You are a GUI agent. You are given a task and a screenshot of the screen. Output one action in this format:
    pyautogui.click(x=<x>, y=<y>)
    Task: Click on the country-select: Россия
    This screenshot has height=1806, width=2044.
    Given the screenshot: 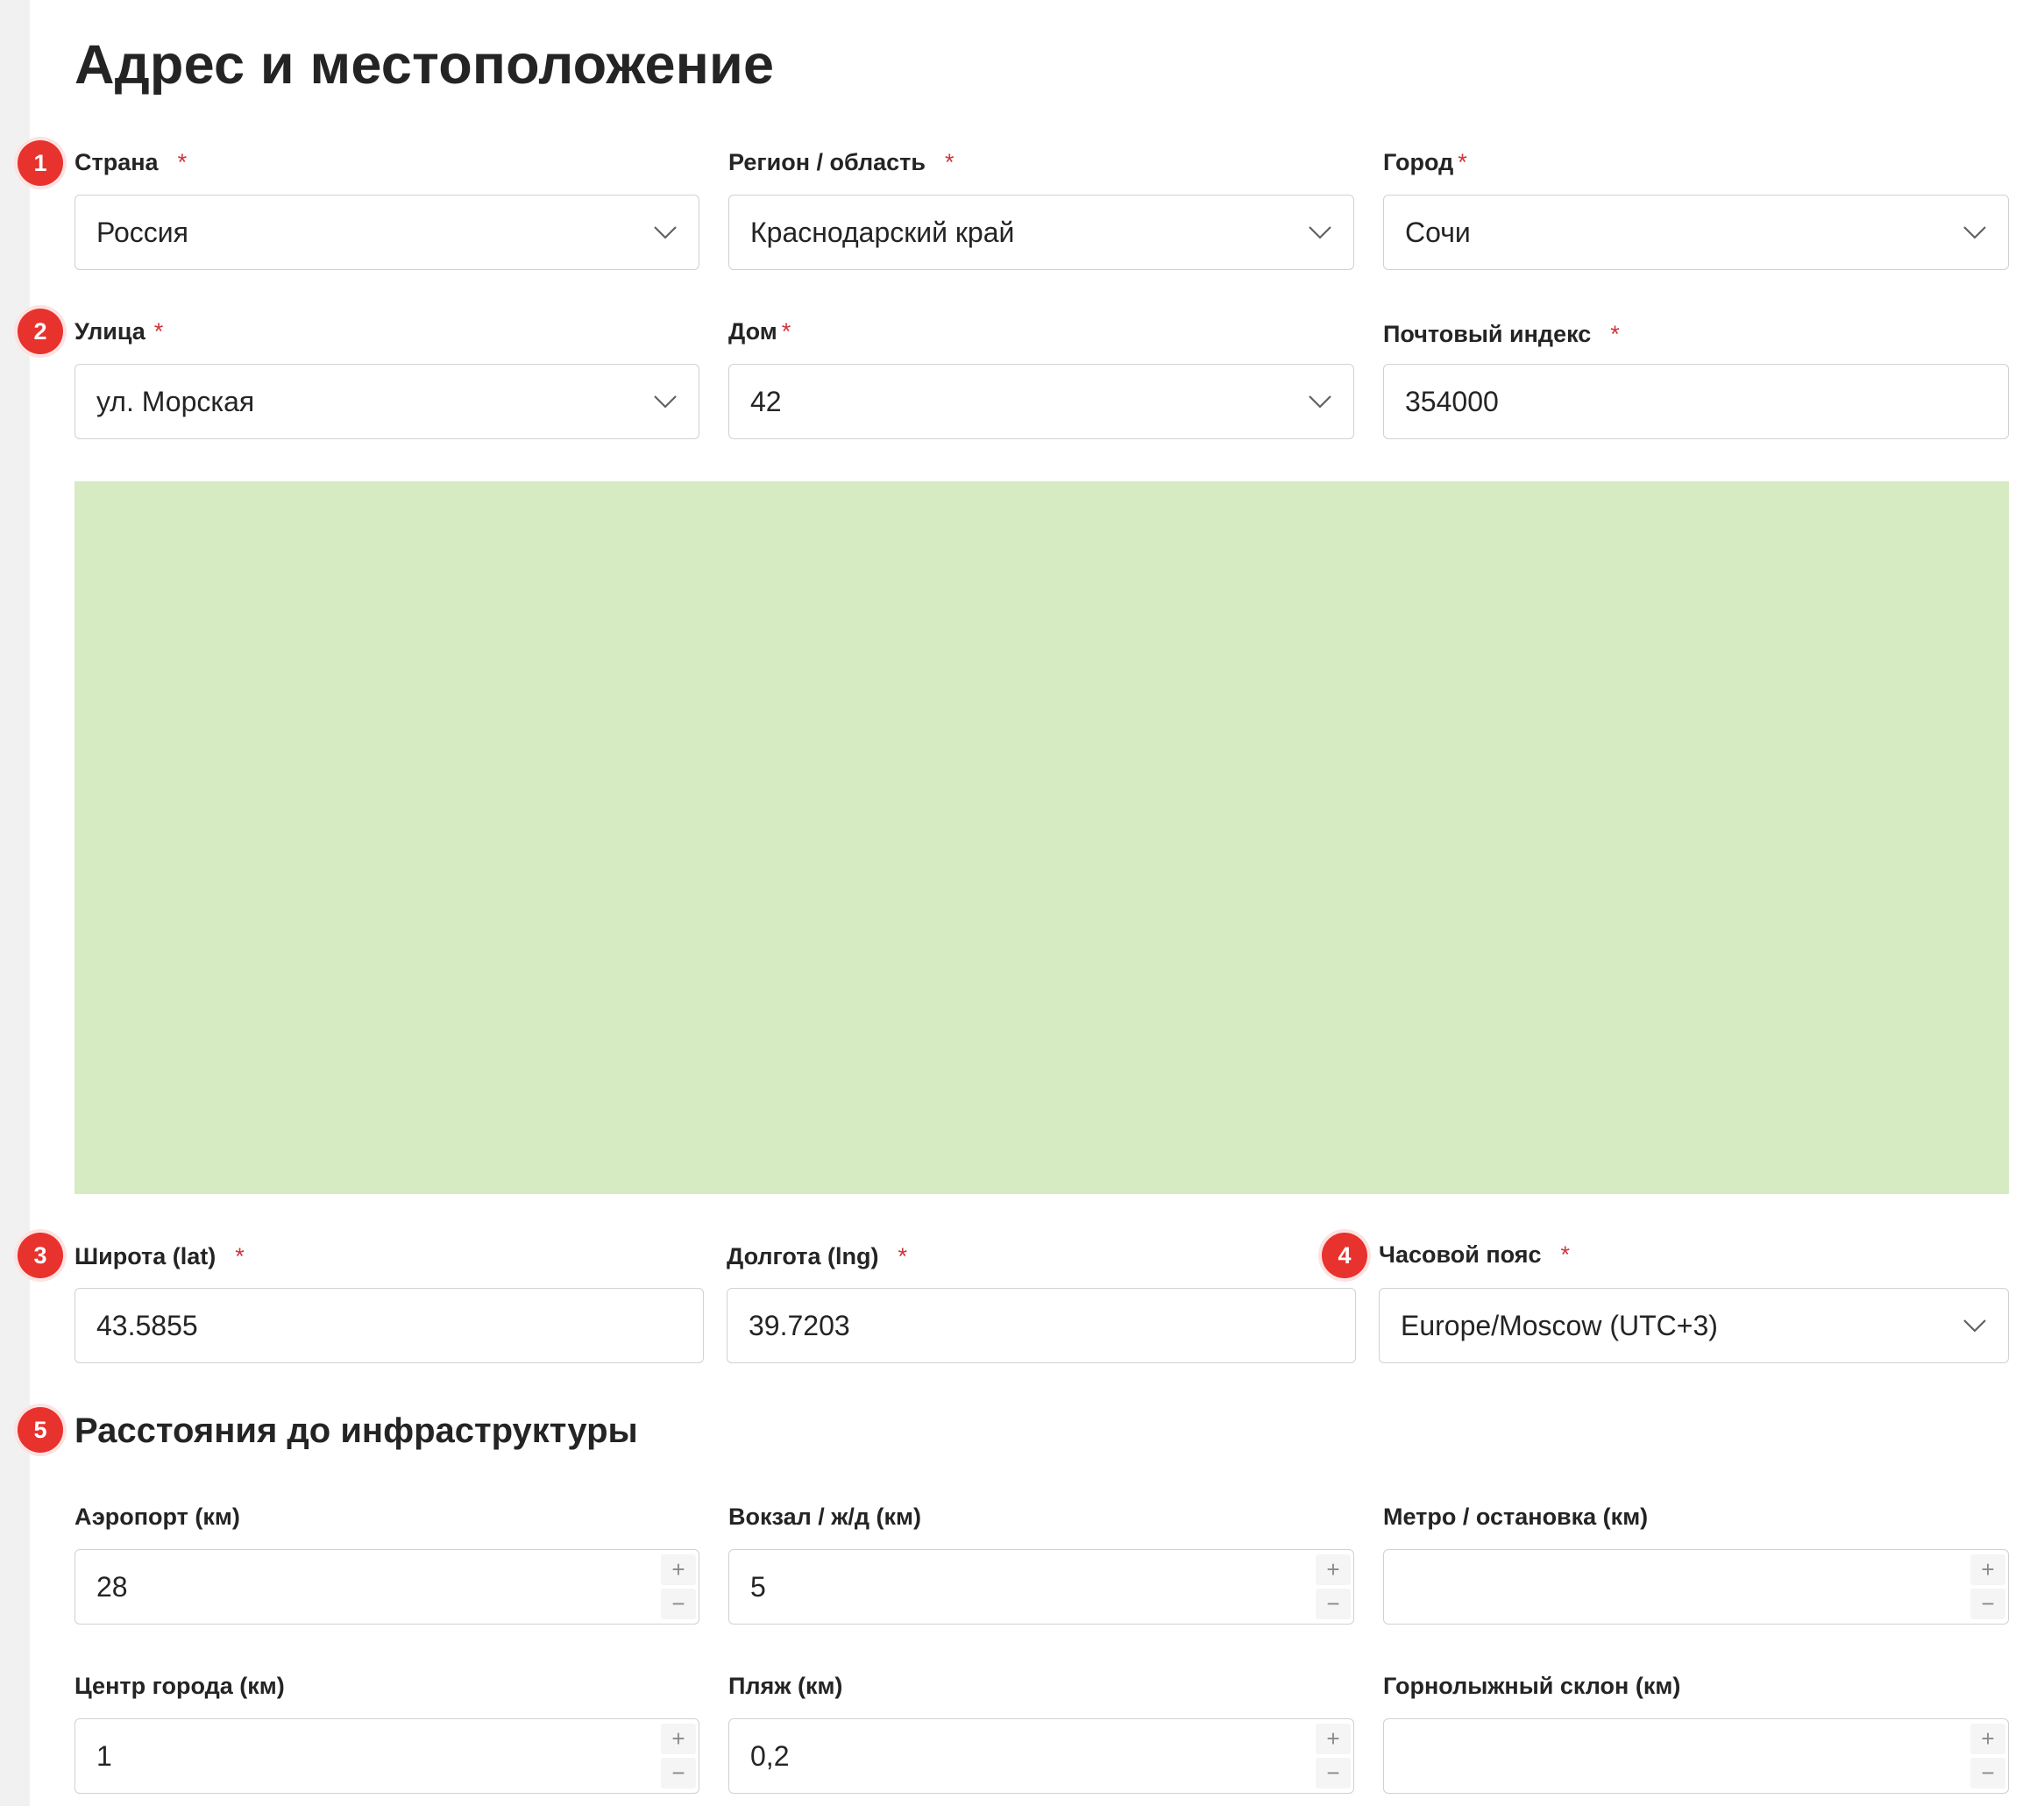 What is the action you would take?
    pyautogui.click(x=387, y=232)
    